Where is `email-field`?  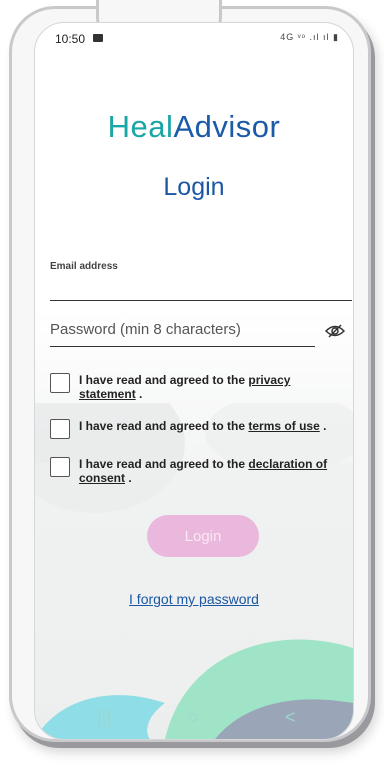 email-field is located at coordinates (201, 288).